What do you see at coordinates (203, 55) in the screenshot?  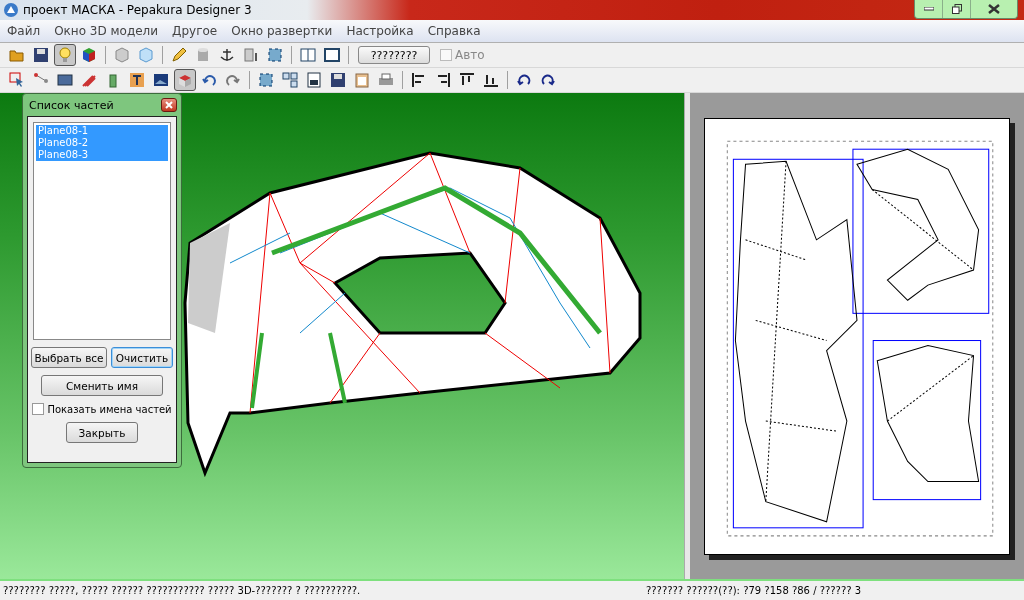 I see `cylinder-icon` at bounding box center [203, 55].